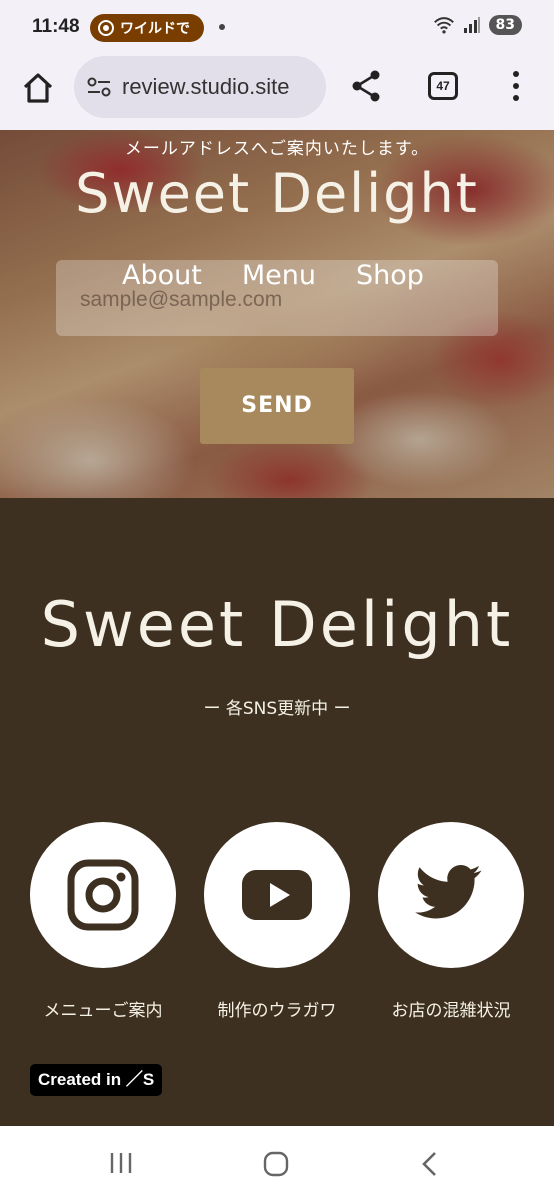 The image size is (554, 1200). Describe the element at coordinates (38, 88) in the screenshot. I see `home-icon` at that location.